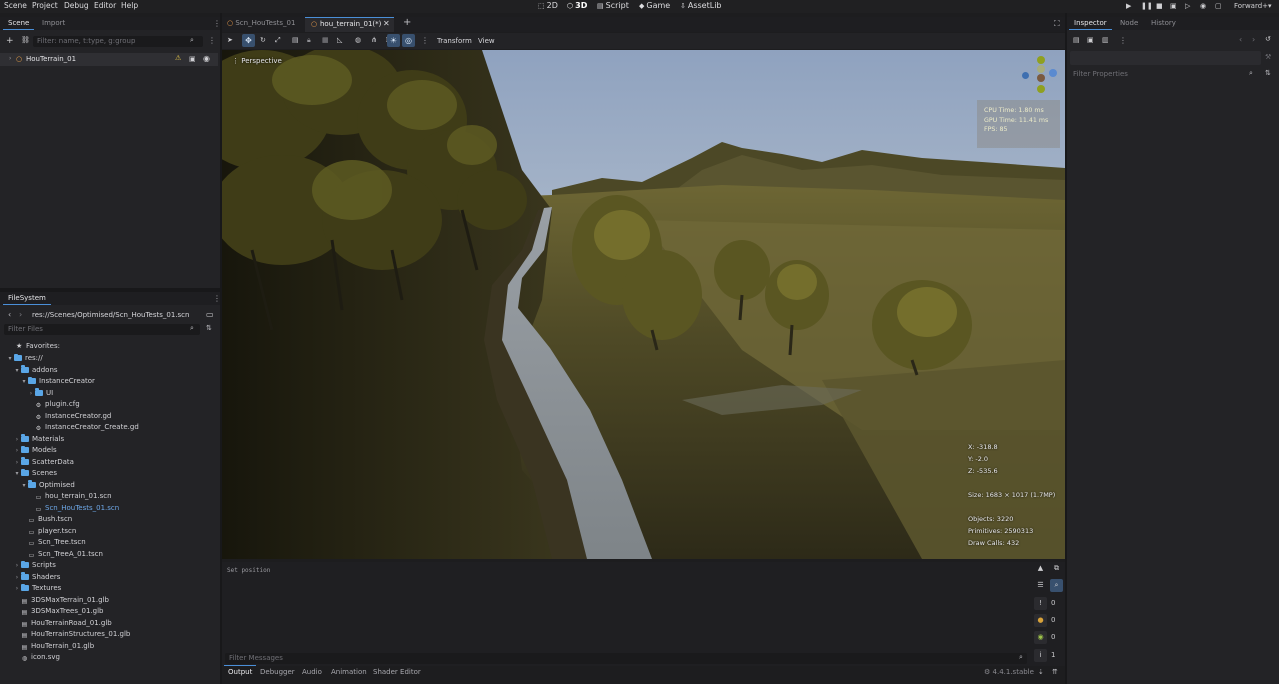  Describe the element at coordinates (109, 520) in the screenshot. I see `file-row: ▭ Bush.tscn` at that location.